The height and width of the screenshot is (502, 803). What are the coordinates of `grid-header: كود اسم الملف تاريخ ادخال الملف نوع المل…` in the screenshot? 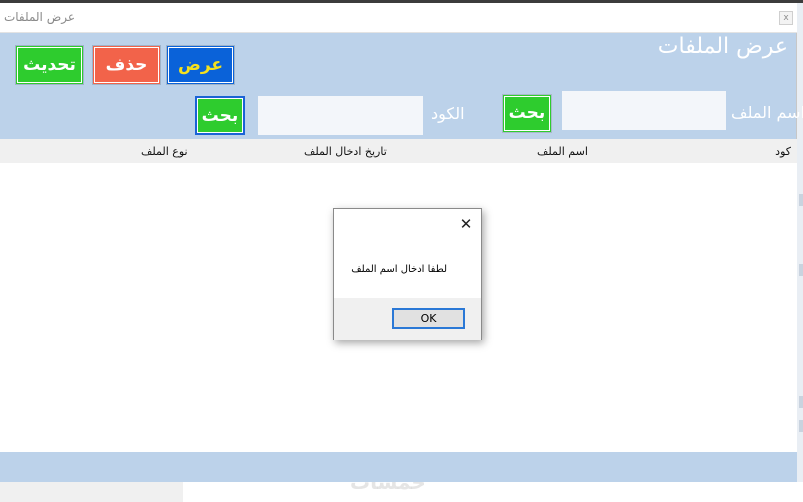 It's located at (398, 151).